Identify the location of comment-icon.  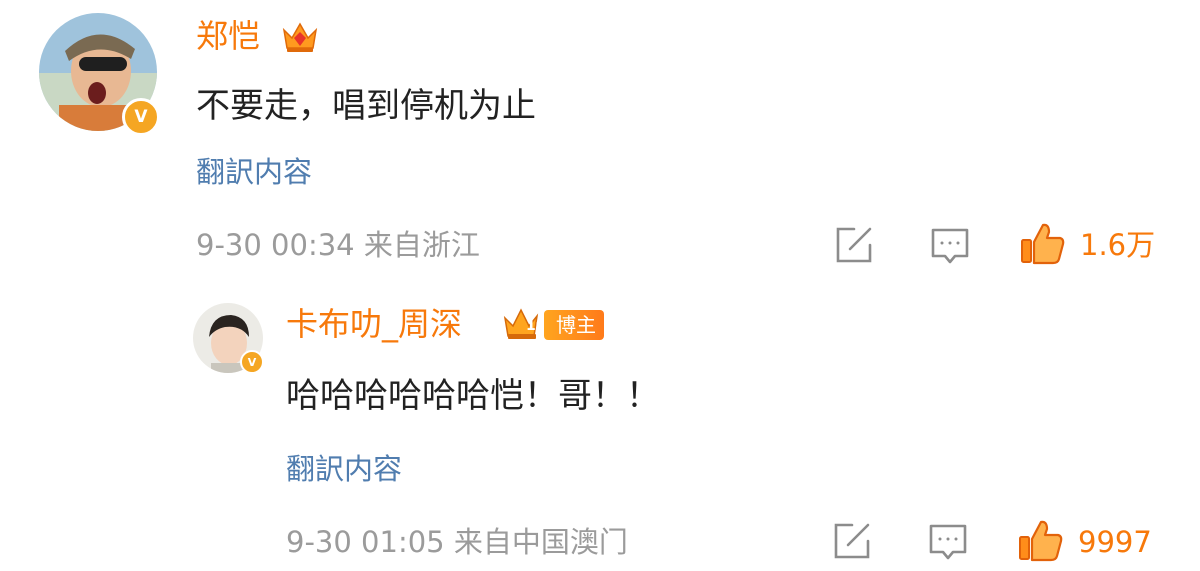
(950, 246).